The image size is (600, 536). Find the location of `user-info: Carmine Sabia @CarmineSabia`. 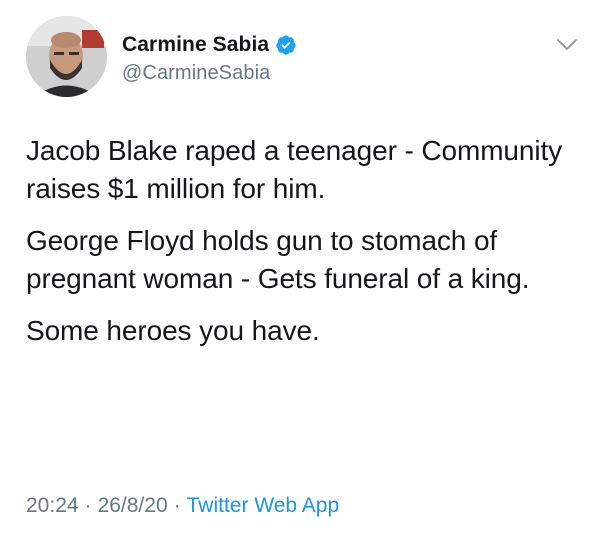

user-info: Carmine Sabia @CarmineSabia is located at coordinates (209, 58).